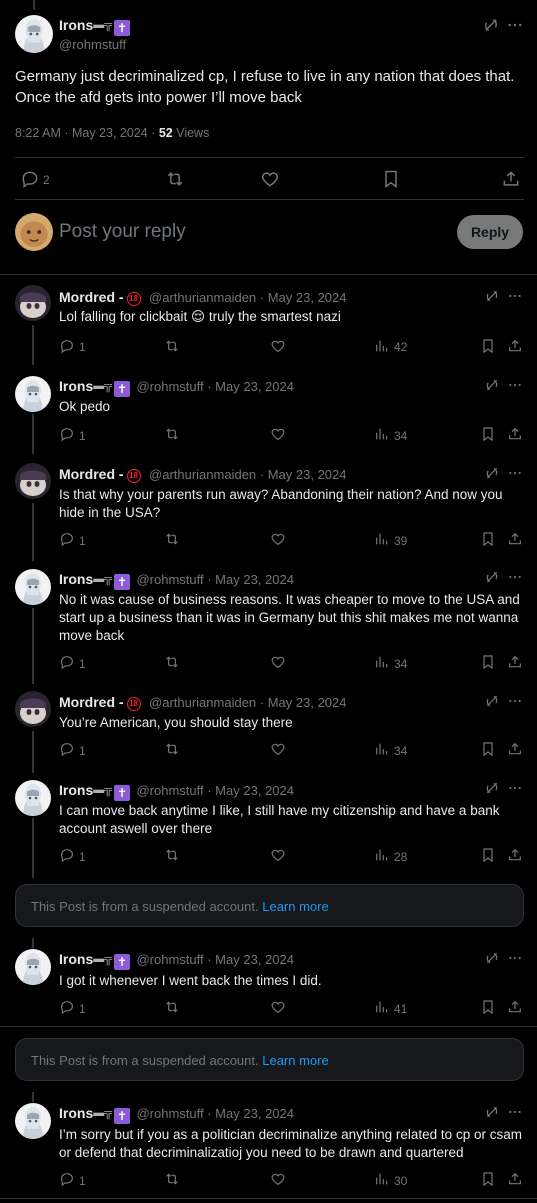  What do you see at coordinates (249, 232) in the screenshot?
I see `reply-input` at bounding box center [249, 232].